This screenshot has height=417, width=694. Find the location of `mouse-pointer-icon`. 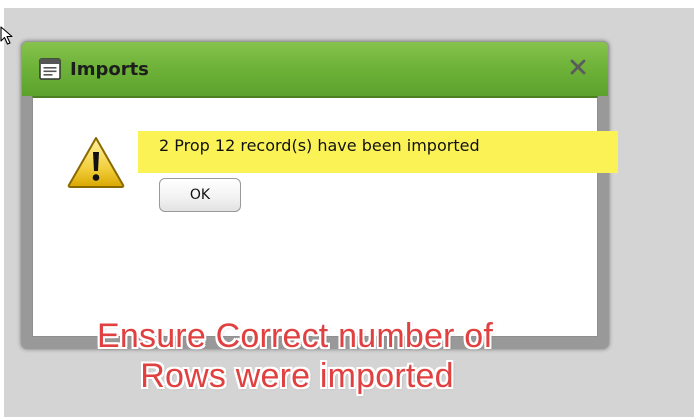

mouse-pointer-icon is located at coordinates (6, 35).